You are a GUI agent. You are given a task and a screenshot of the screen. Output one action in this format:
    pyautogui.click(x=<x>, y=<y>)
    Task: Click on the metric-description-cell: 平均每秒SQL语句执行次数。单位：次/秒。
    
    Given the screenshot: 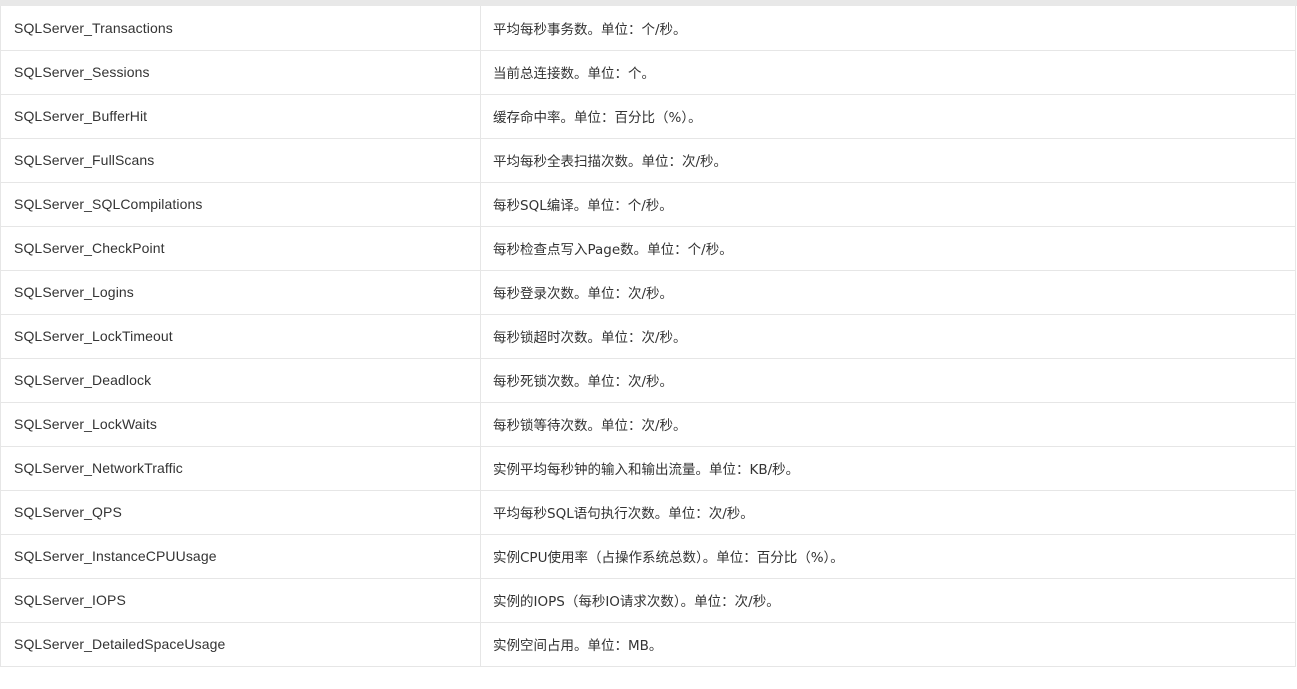 What is the action you would take?
    pyautogui.click(x=888, y=512)
    